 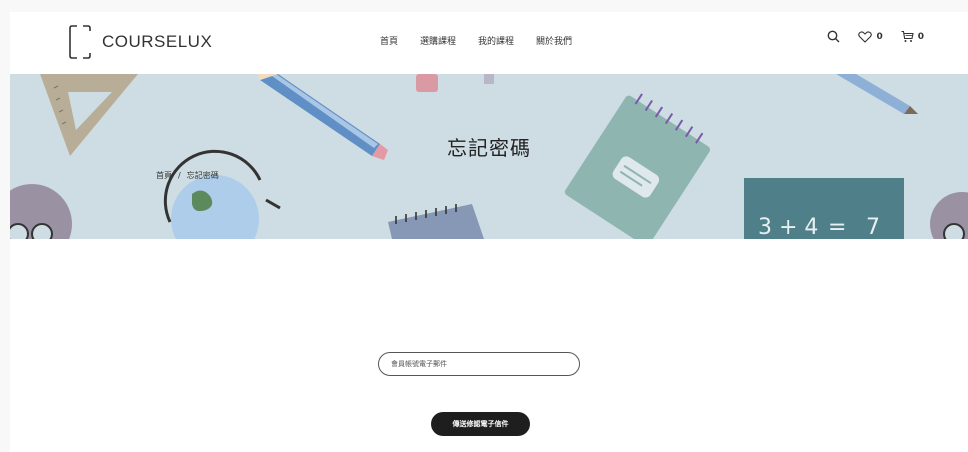 I want to click on pencil-right-icon, so click(x=877, y=94).